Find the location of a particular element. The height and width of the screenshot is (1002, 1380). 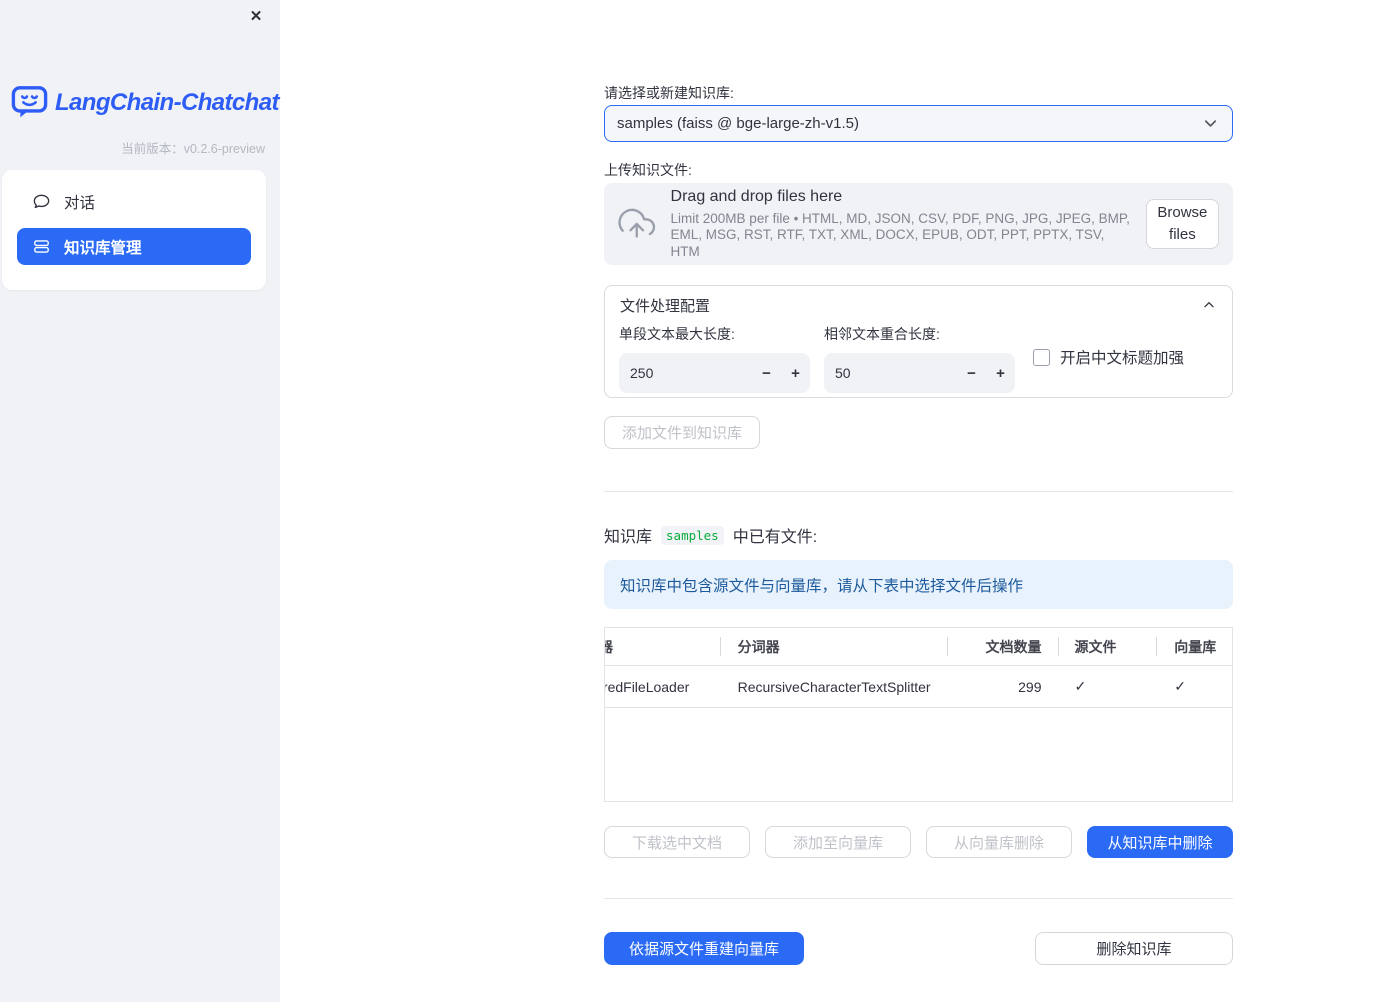

sidebar-close-icon: ✕ is located at coordinates (256, 17).